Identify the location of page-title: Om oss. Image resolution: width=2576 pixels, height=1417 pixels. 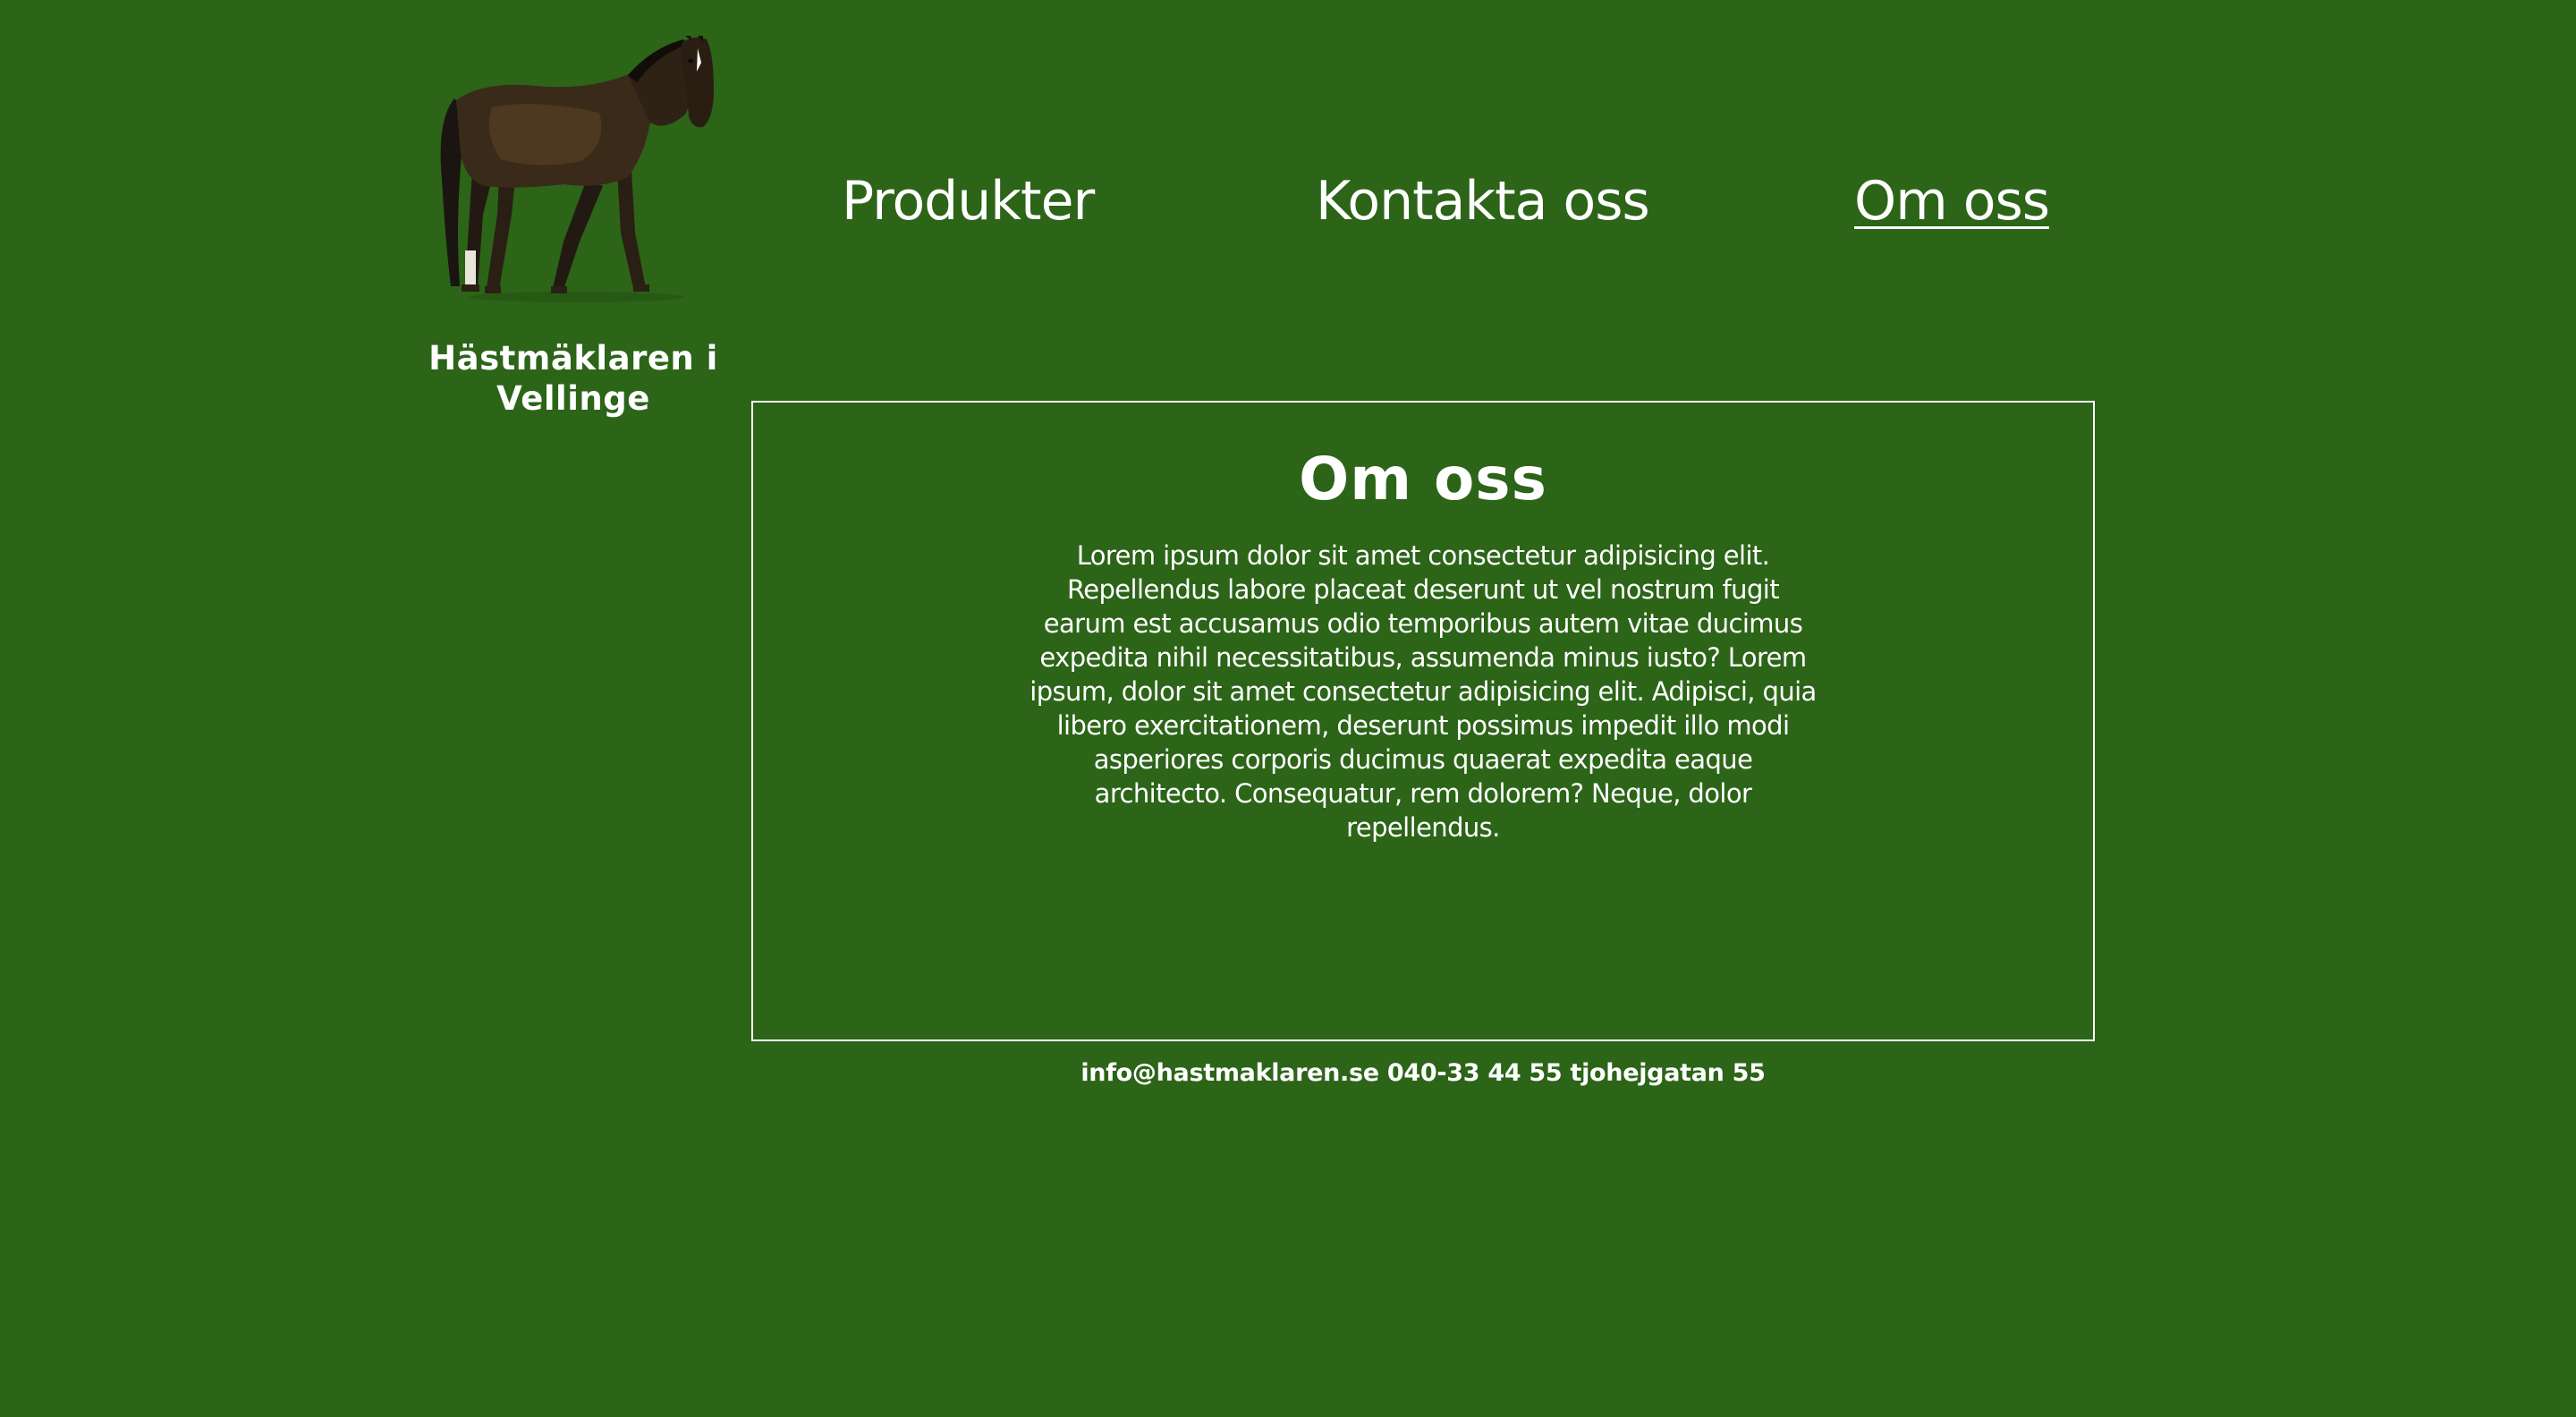
(1423, 479).